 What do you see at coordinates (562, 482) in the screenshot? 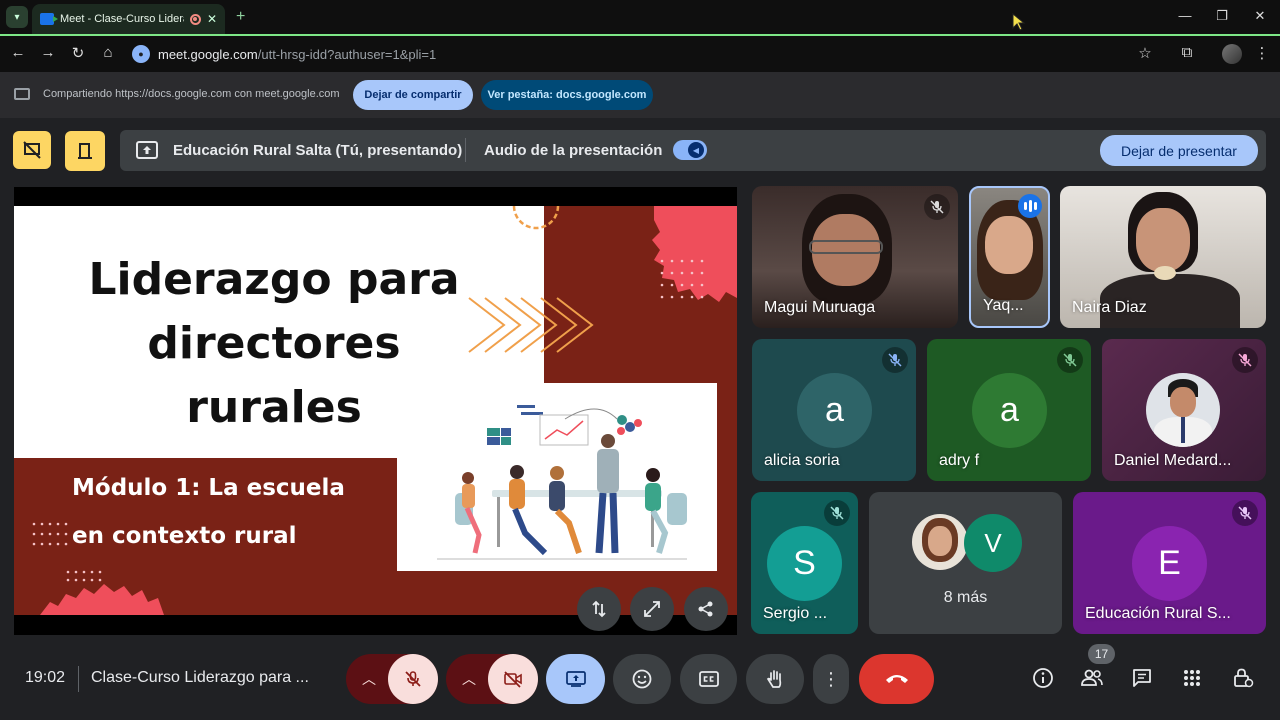
I see `team-meeting-illustration` at bounding box center [562, 482].